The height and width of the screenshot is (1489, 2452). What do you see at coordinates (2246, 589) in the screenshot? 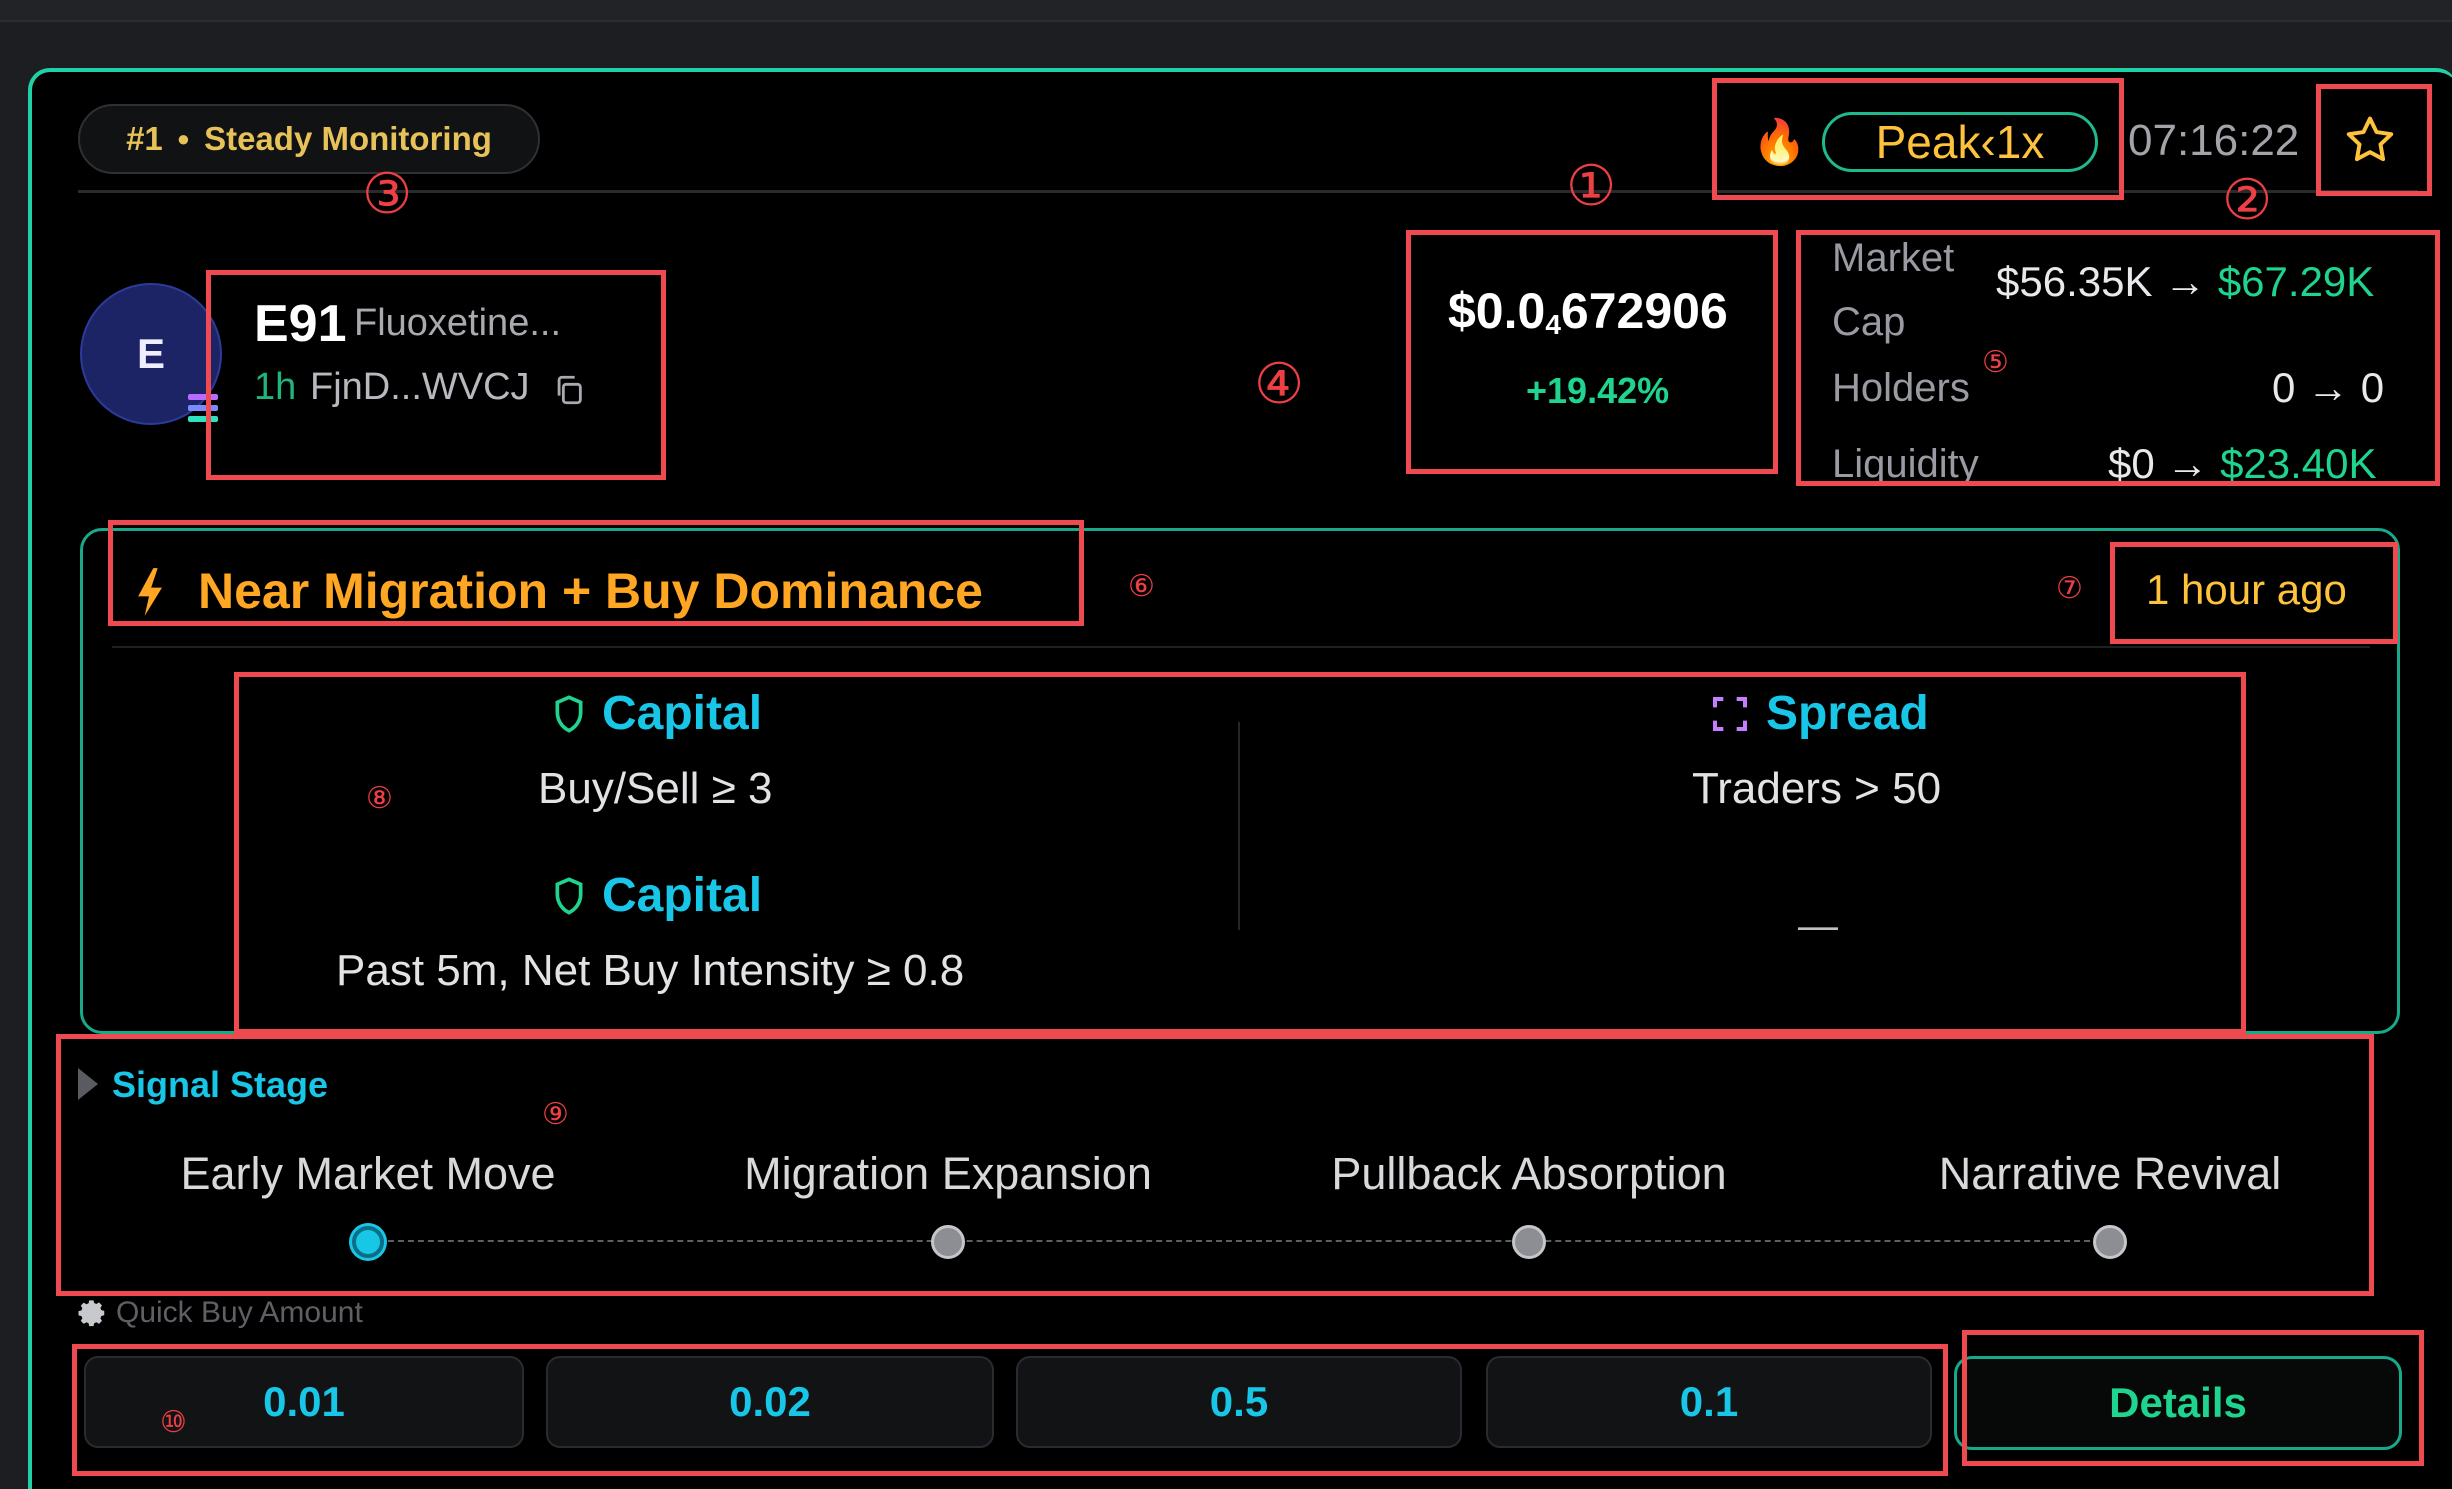
I see `signal-time-ago: 1 hour ago` at bounding box center [2246, 589].